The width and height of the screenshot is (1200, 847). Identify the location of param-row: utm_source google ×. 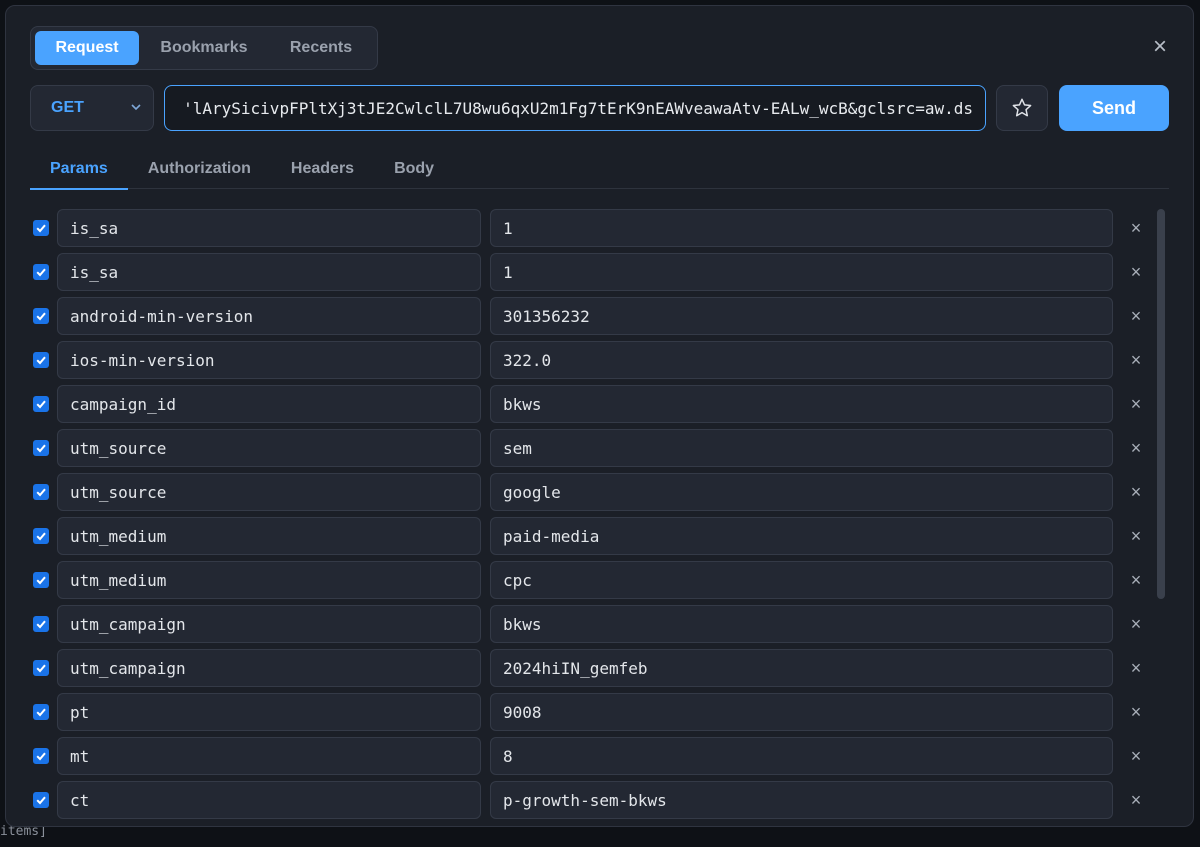
(590, 492).